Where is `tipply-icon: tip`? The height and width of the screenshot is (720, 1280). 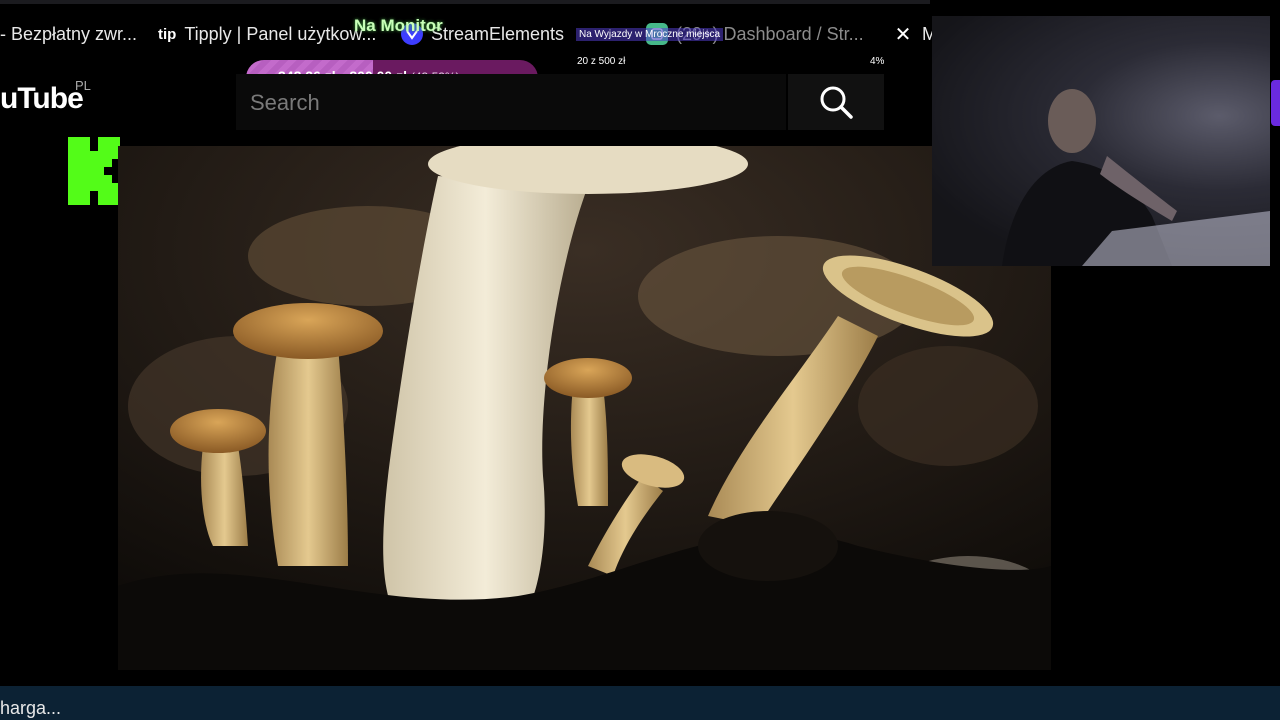
tipply-icon: tip is located at coordinates (167, 34).